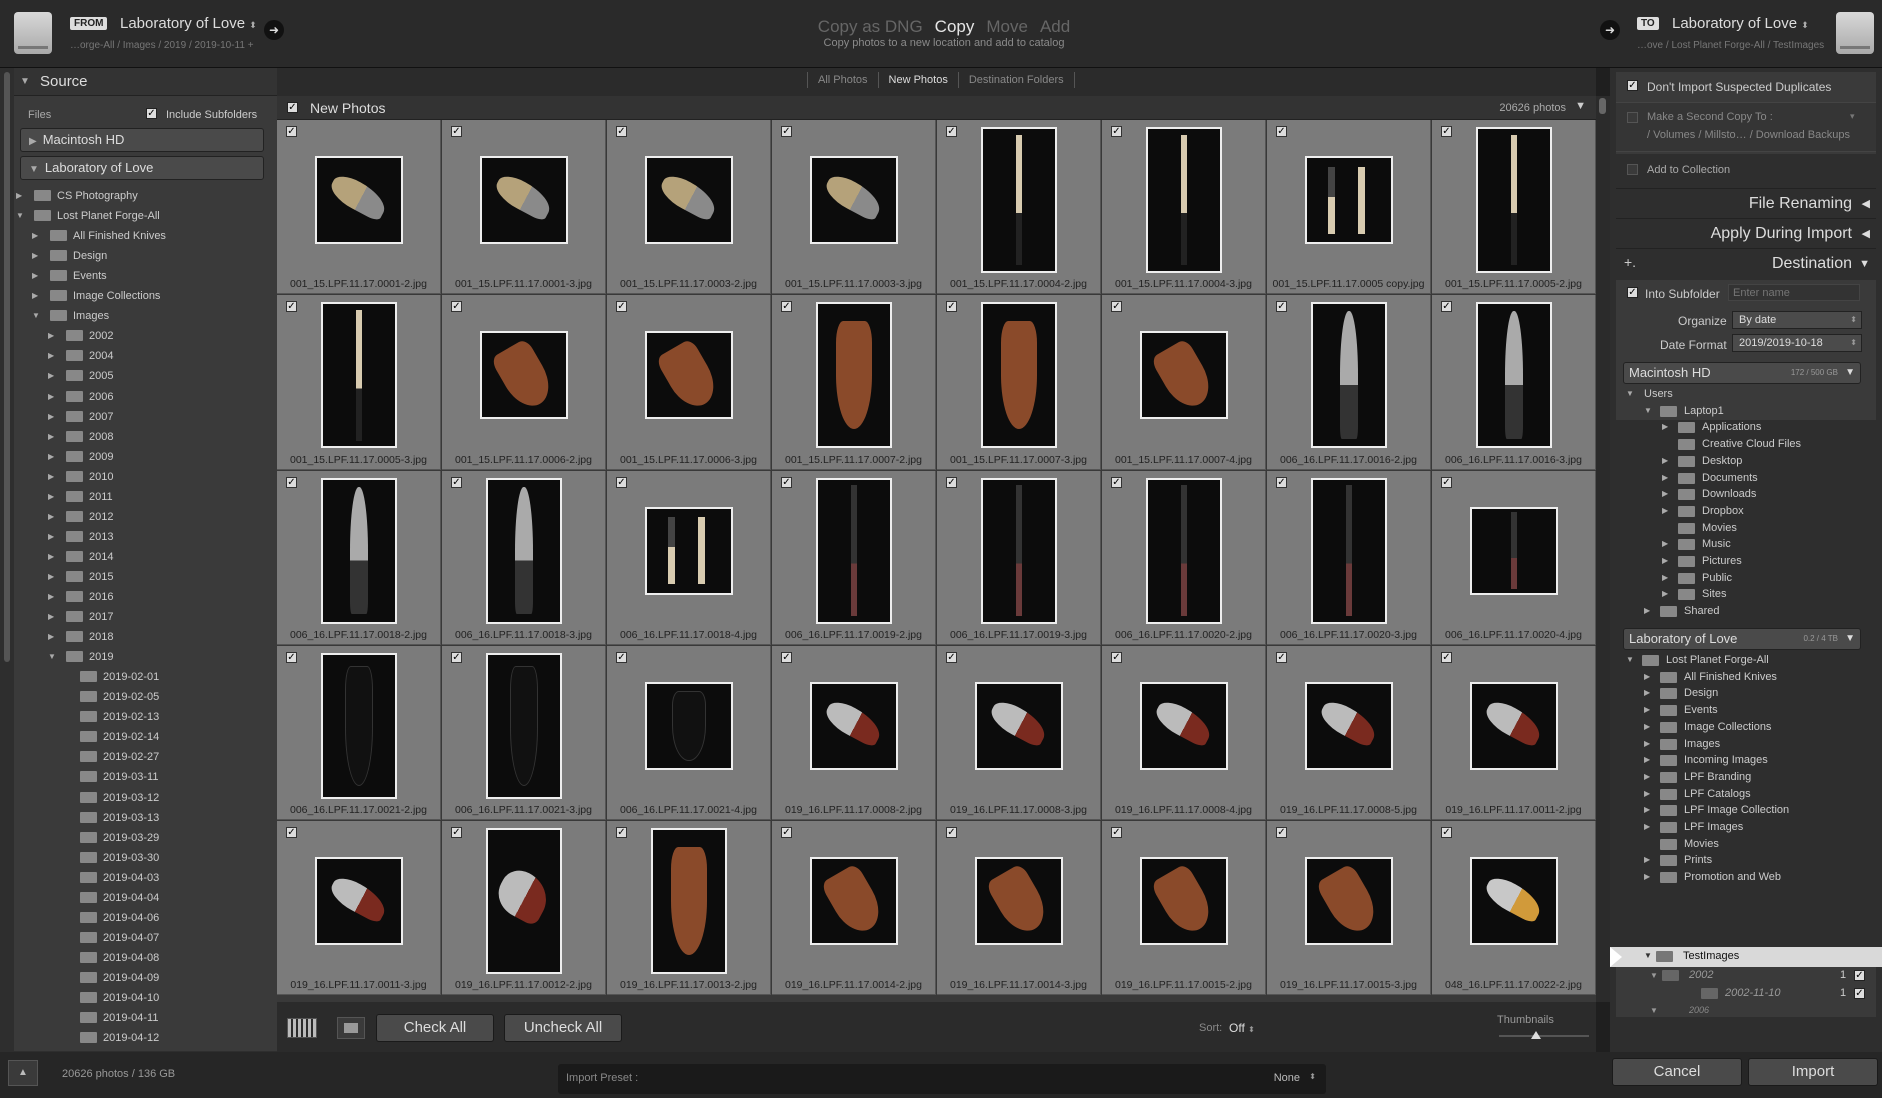 This screenshot has height=1098, width=1882. I want to click on dest-folder-item: ▶ Sites, so click(1746, 594).